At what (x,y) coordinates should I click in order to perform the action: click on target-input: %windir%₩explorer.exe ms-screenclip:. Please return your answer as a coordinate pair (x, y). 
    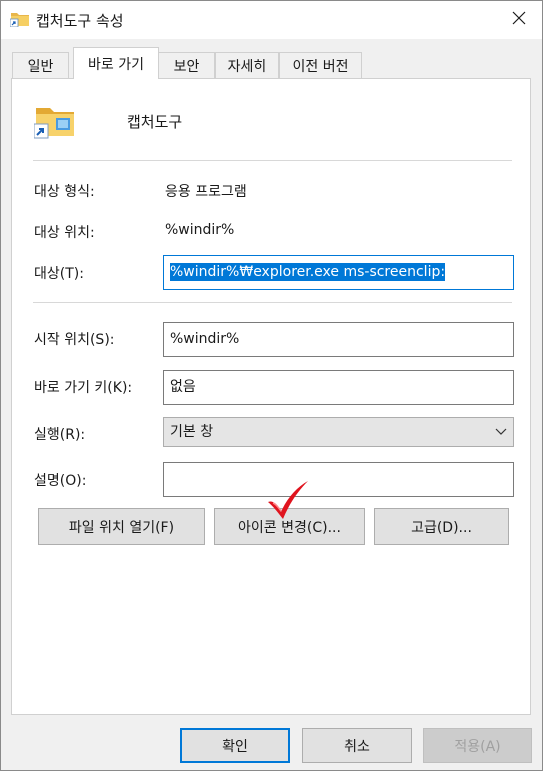
    Looking at the image, I should click on (338, 272).